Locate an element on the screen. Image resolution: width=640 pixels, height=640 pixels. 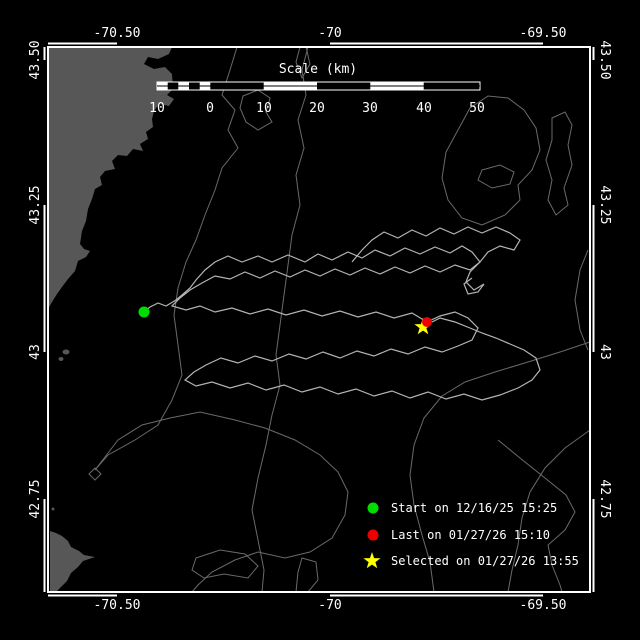
legend-last-circle-icon is located at coordinates (373, 535).